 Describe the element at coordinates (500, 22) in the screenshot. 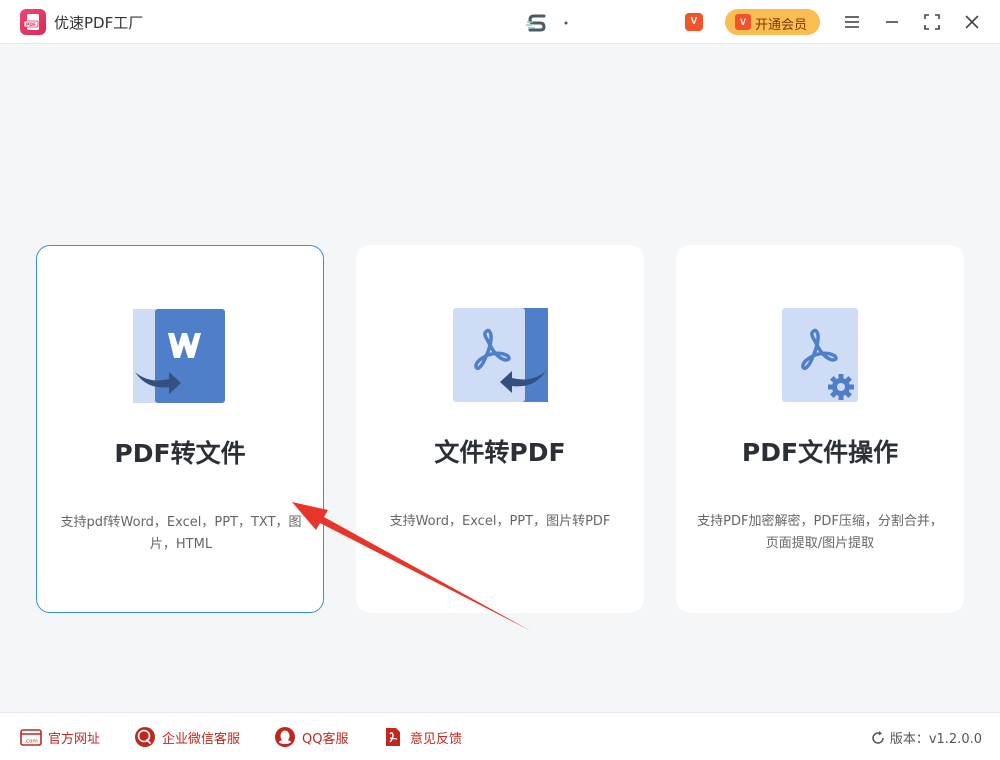

I see `title-bar: PDF 优速PDF工厂 V V 开通会员` at that location.